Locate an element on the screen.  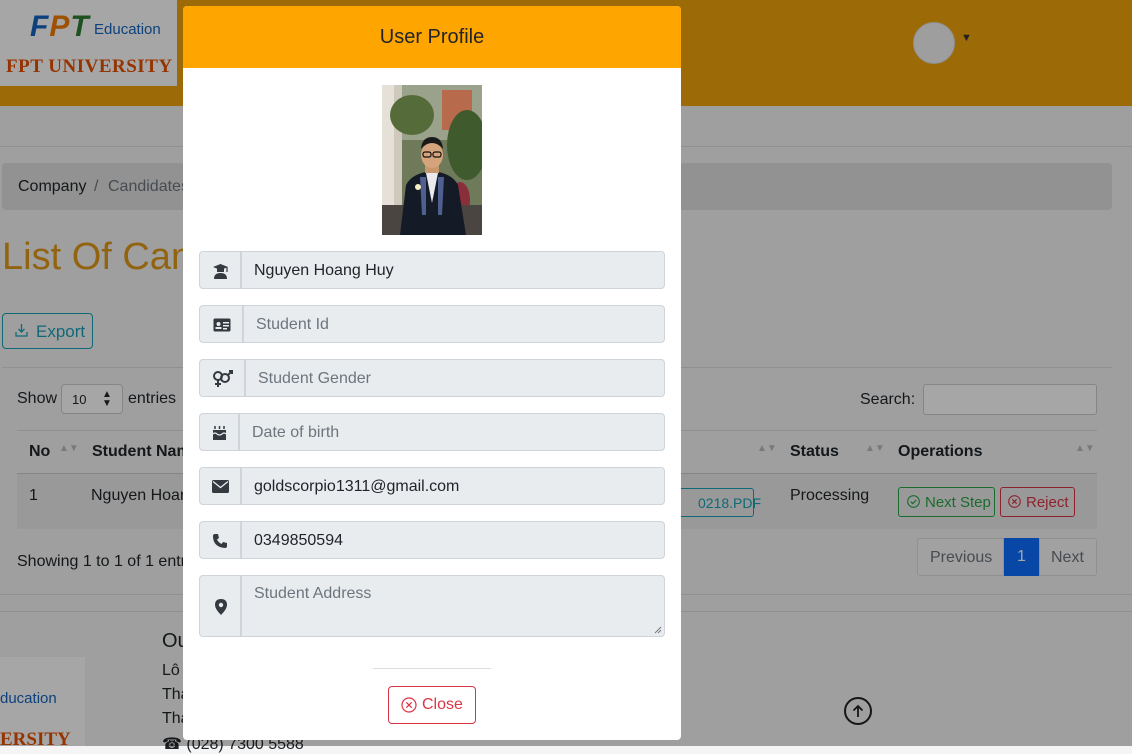
name-addon is located at coordinates (220, 270).